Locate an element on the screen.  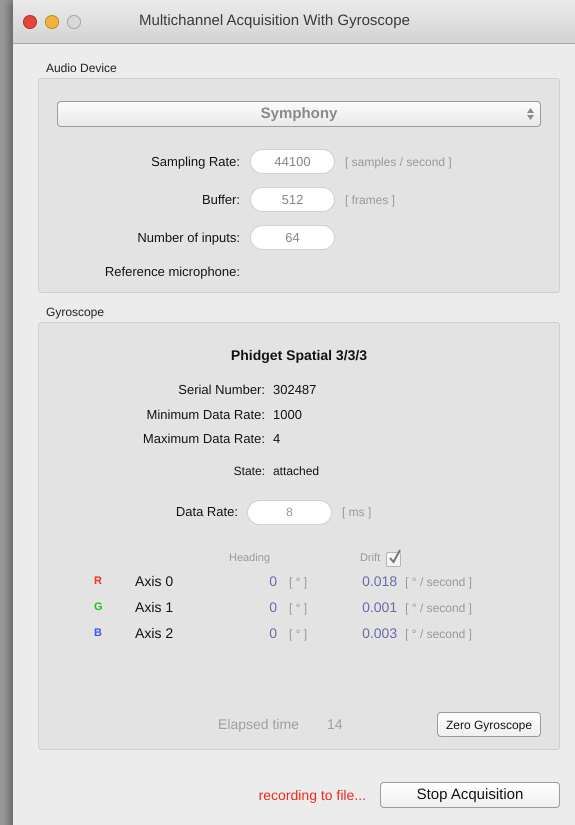
elapsed-time-value: 14 is located at coordinates (334, 724).